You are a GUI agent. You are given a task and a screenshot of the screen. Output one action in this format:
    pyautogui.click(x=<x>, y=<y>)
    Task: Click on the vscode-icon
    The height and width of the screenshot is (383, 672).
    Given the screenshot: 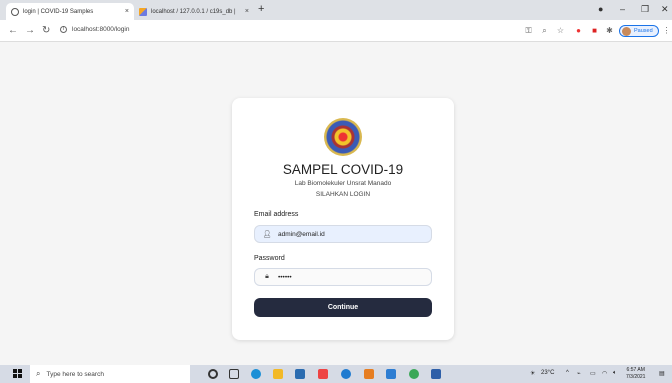 What is the action you would take?
    pyautogui.click(x=391, y=374)
    